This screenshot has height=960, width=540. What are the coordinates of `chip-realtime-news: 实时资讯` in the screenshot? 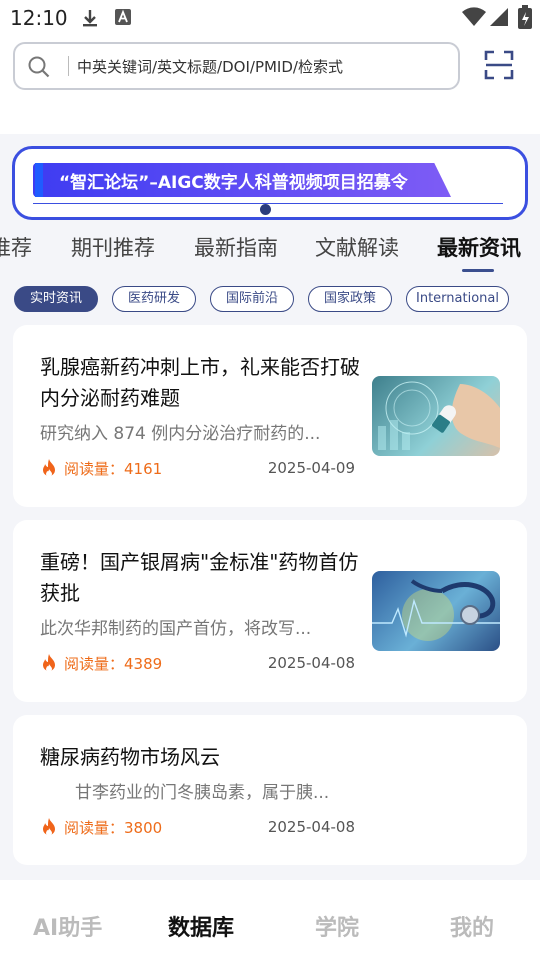 It's located at (56, 299).